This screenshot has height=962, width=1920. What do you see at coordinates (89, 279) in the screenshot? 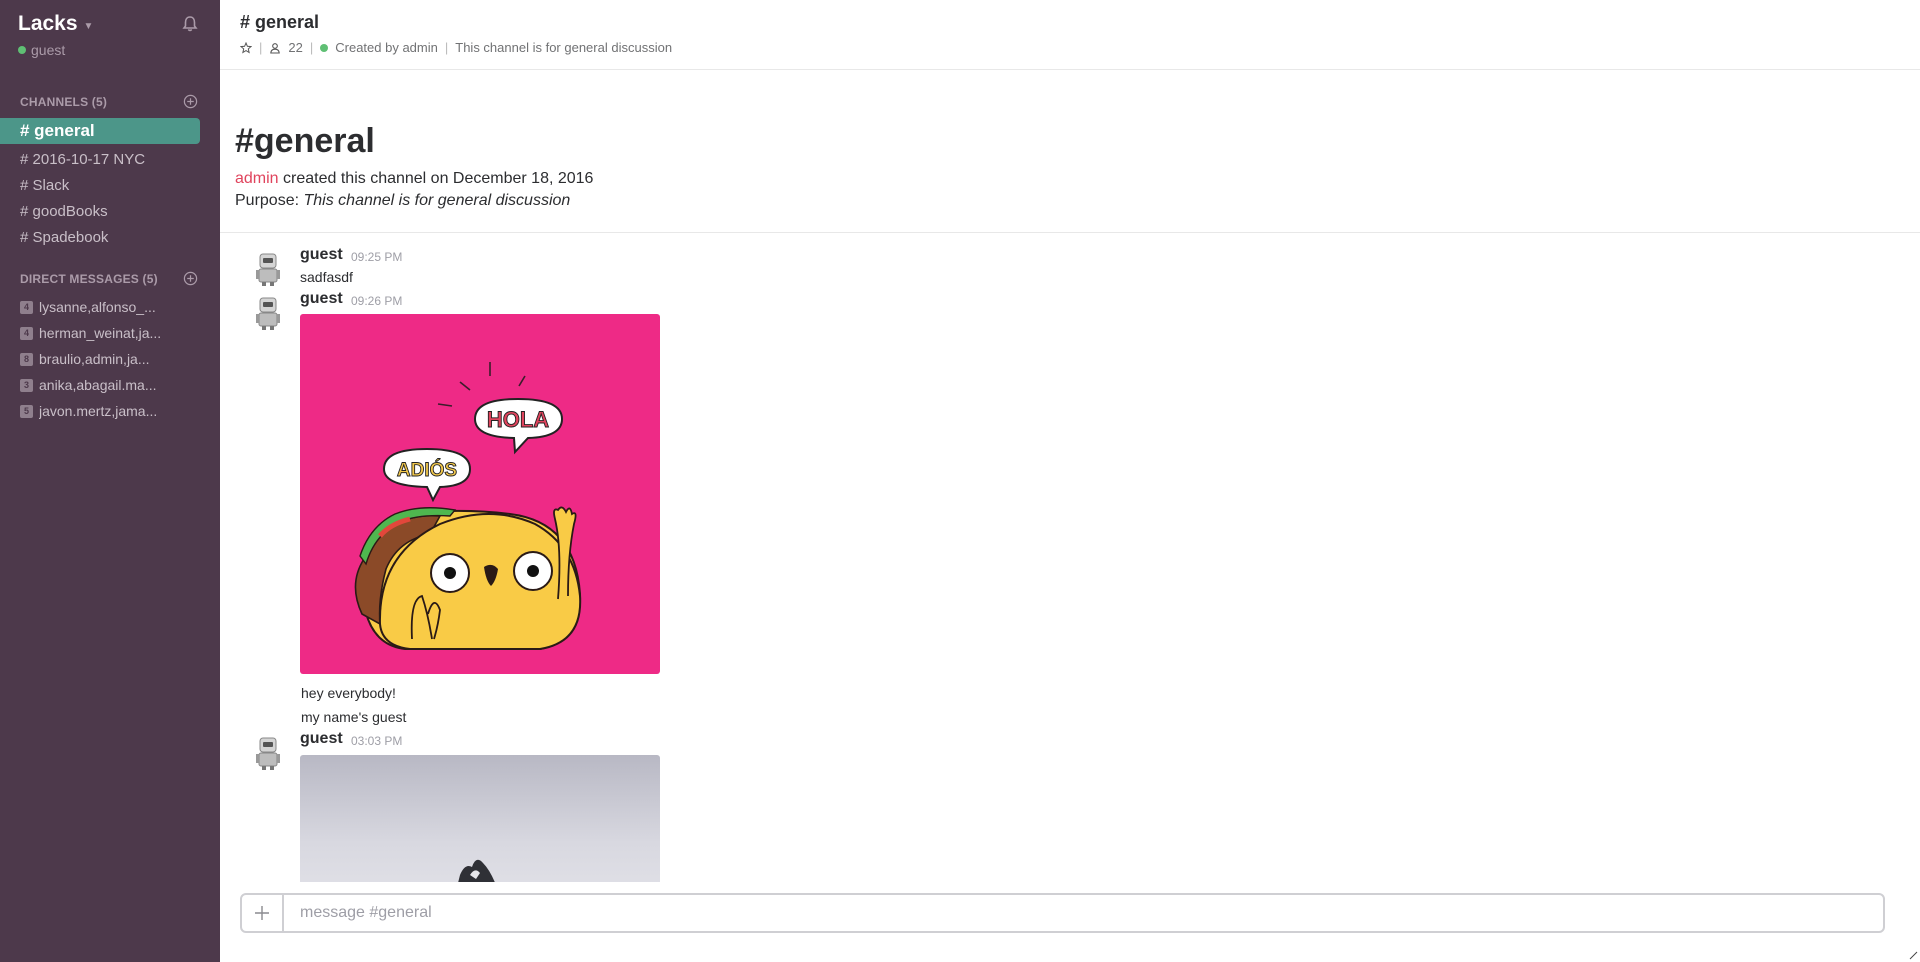
I see `direct-messages-header: DIRECT MESSAGES (5)` at bounding box center [89, 279].